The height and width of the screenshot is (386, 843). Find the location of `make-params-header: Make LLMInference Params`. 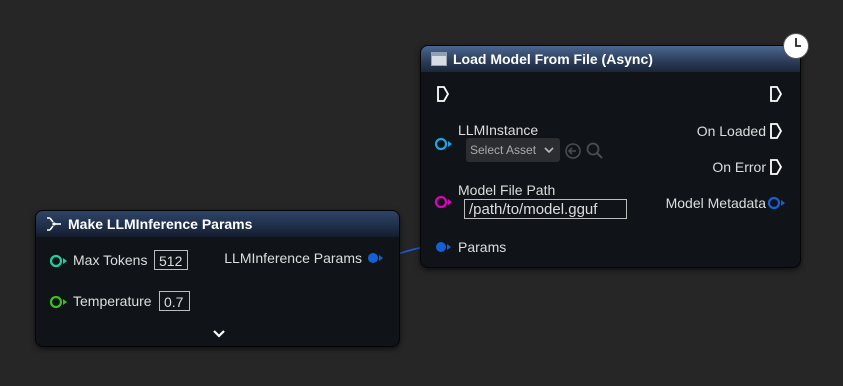

make-params-header: Make LLMInference Params is located at coordinates (217, 224).